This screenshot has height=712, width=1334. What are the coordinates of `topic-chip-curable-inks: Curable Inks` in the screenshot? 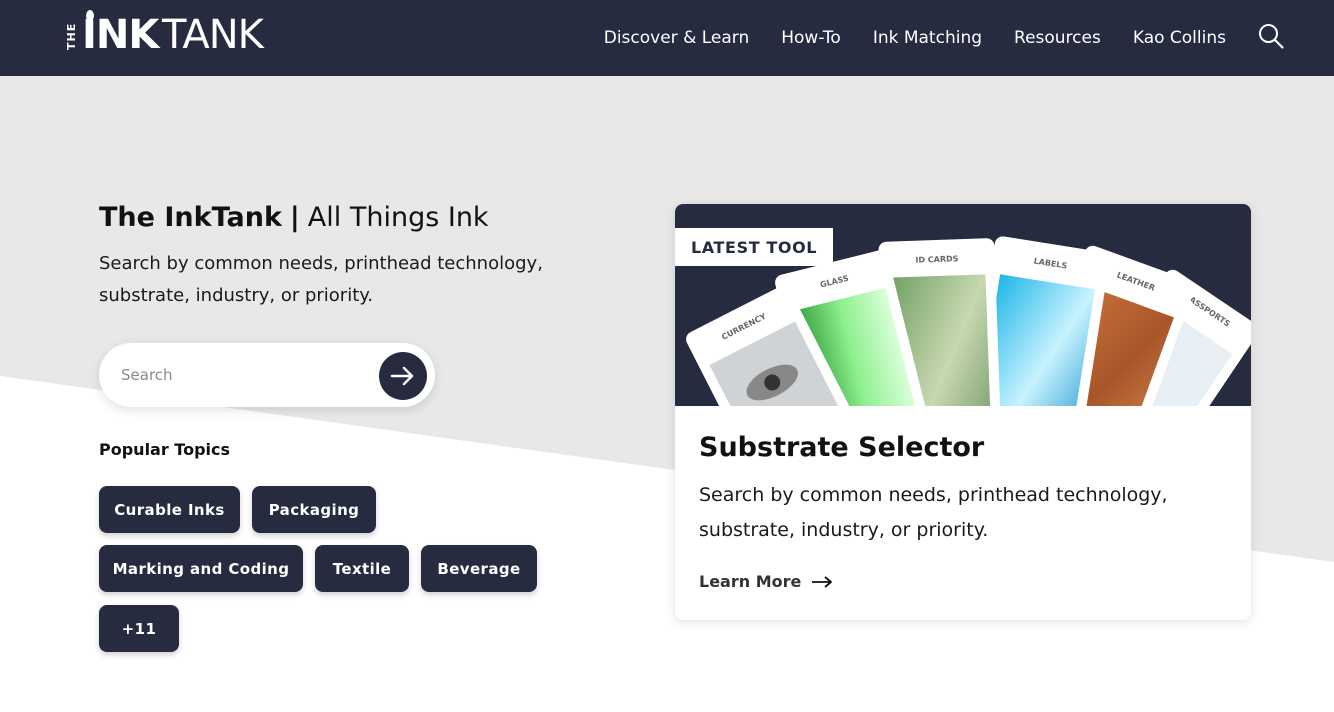 It's located at (169, 509).